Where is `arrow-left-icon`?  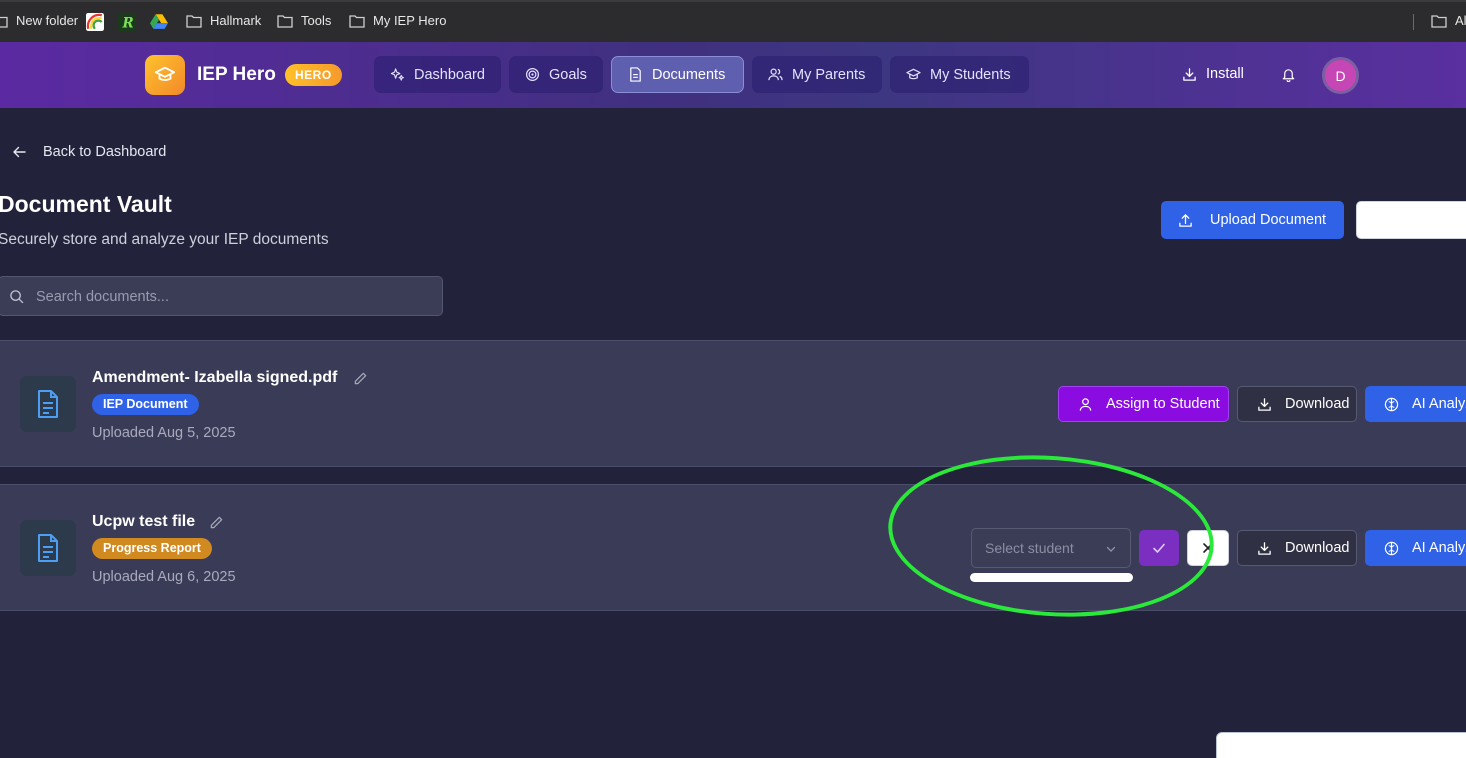
arrow-left-icon is located at coordinates (19, 152).